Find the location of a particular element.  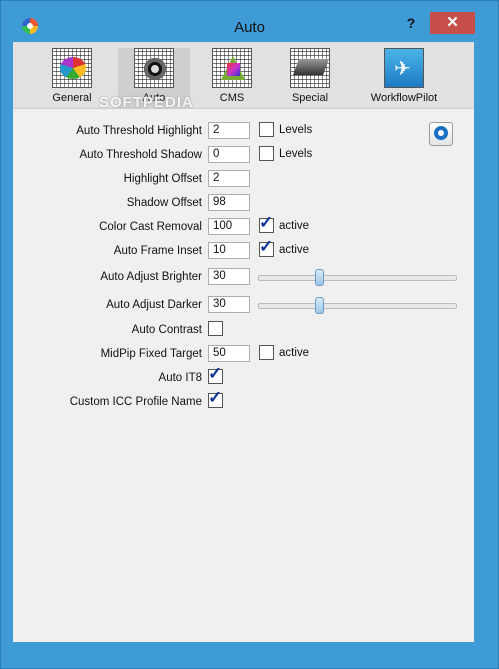

tab-workflowpilot: ✈ WorkflowPilot is located at coordinates (404, 78).